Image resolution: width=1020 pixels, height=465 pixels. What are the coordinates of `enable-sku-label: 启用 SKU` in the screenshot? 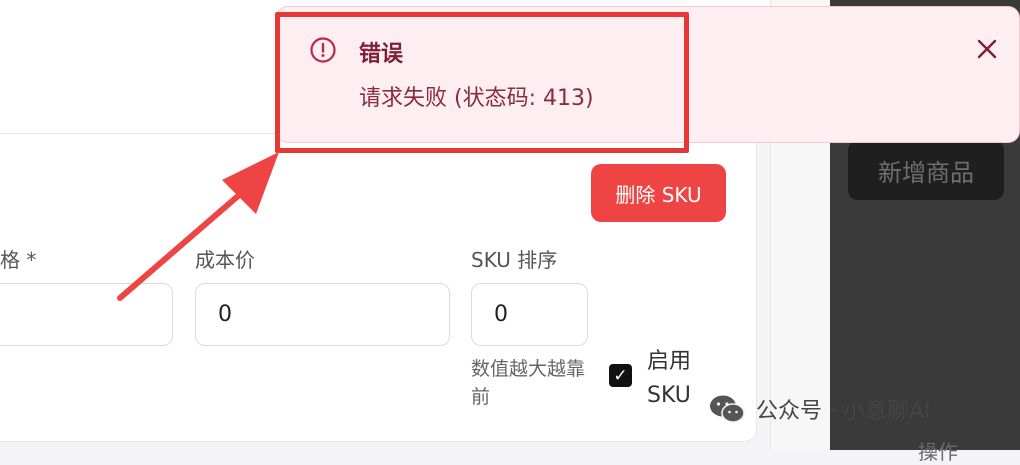 It's located at (669, 378).